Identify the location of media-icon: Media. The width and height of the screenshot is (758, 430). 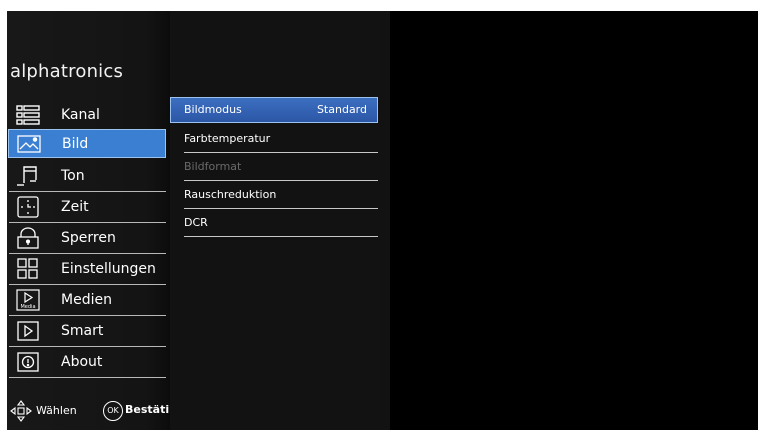
(28, 300).